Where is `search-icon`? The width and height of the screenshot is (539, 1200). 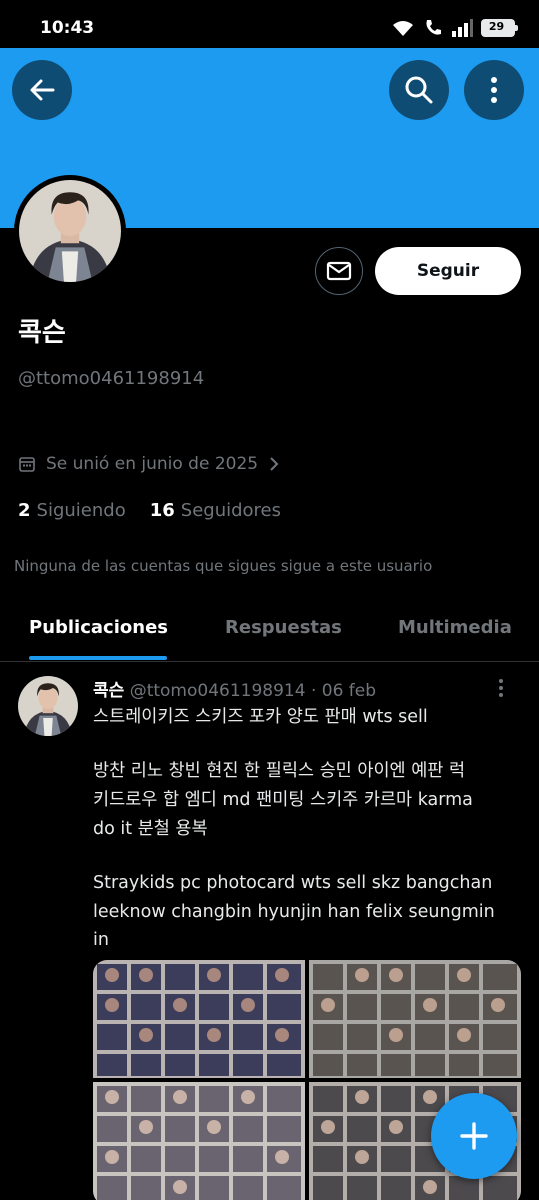
search-icon is located at coordinates (419, 90).